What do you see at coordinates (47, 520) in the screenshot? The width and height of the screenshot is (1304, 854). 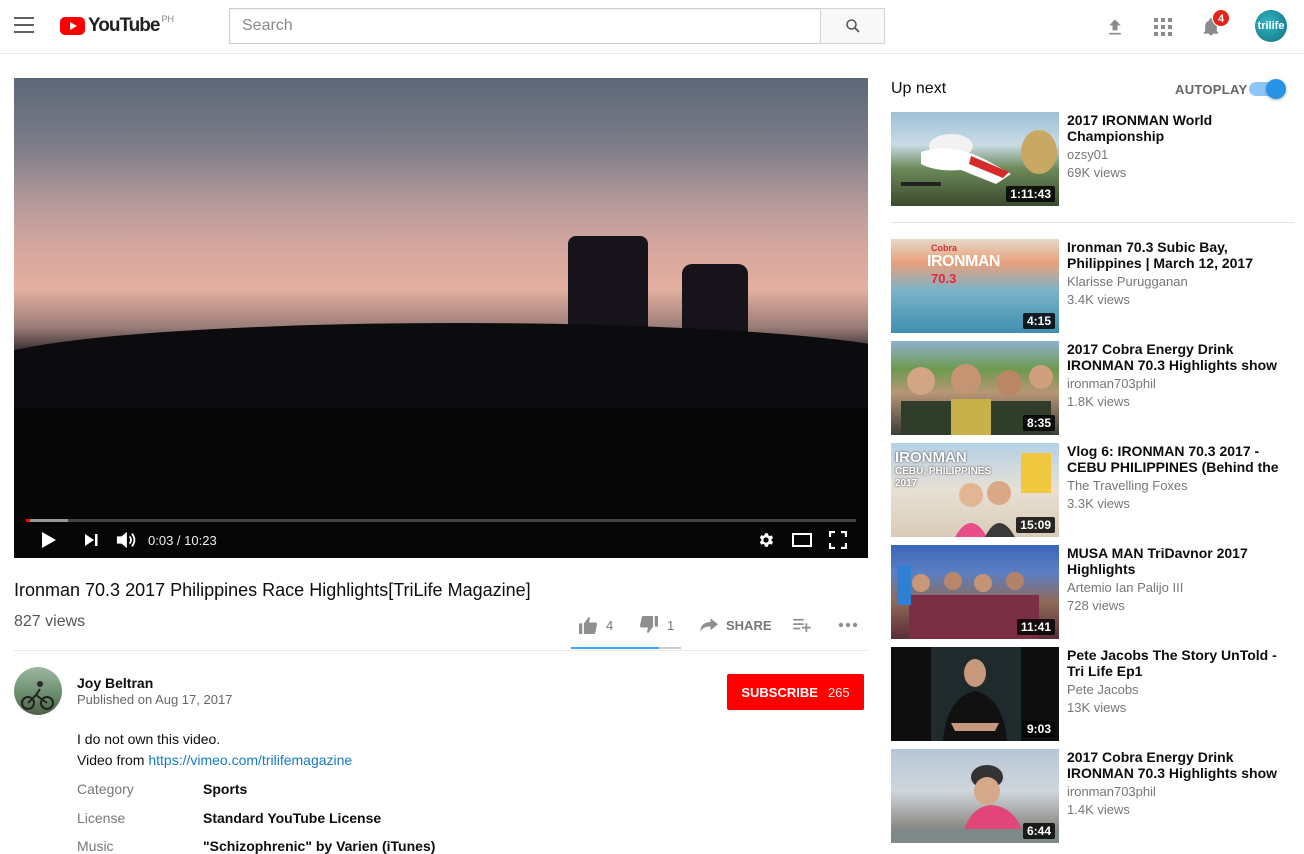 I see `progress-buffered` at bounding box center [47, 520].